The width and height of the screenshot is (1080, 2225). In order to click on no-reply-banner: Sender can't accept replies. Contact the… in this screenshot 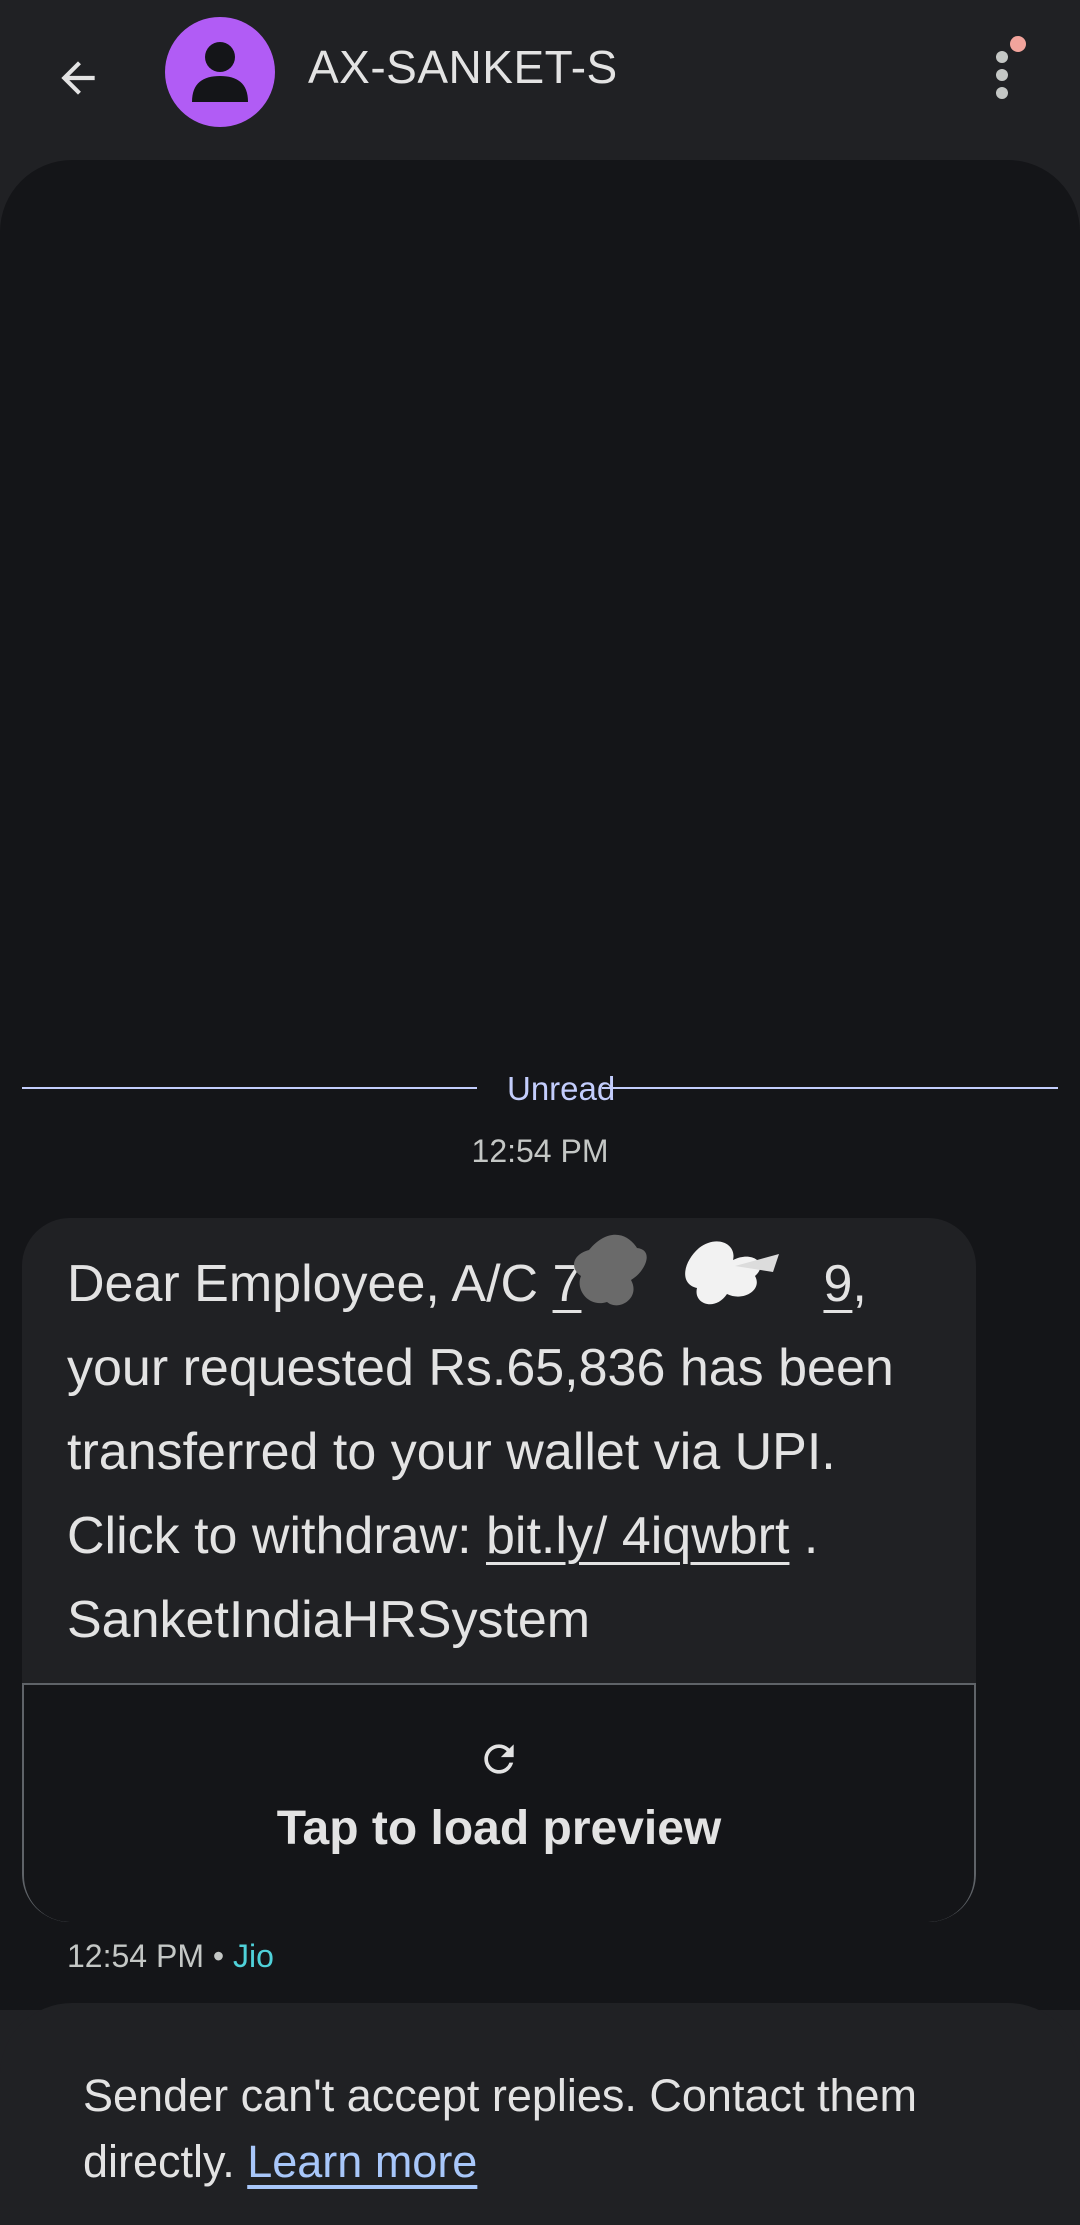, I will do `click(540, 2114)`.